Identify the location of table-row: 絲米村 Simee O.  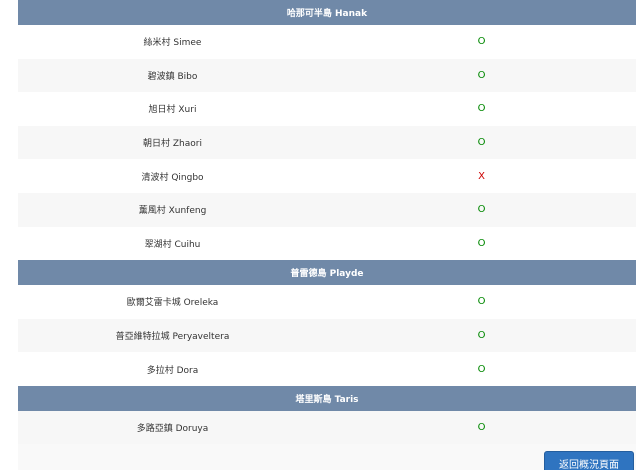
(327, 42).